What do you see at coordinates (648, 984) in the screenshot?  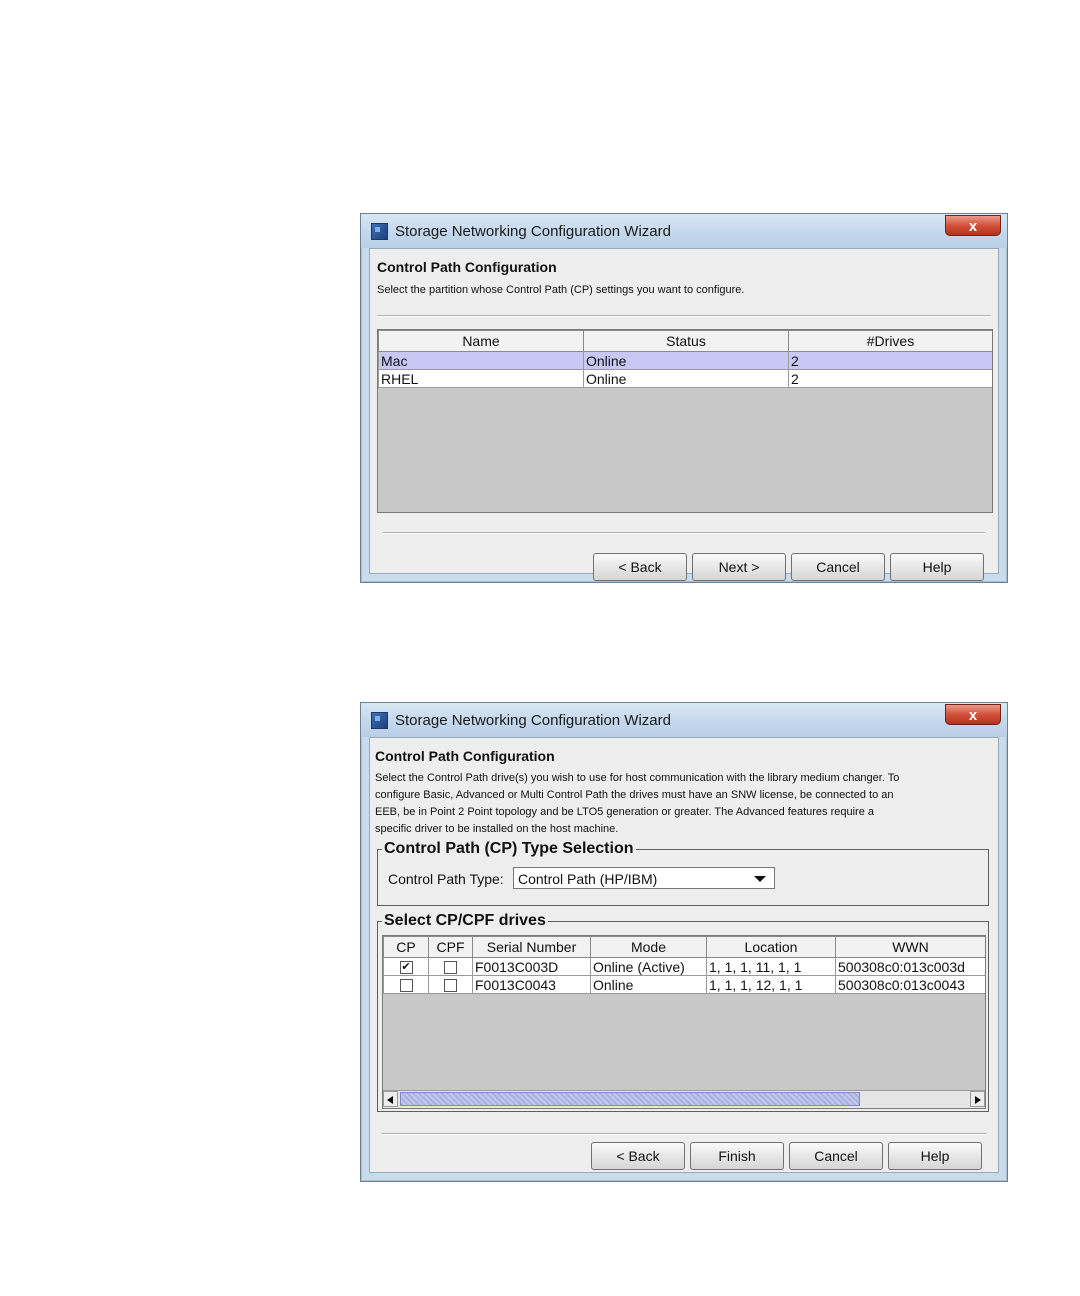 I see `cell-mode: Online` at bounding box center [648, 984].